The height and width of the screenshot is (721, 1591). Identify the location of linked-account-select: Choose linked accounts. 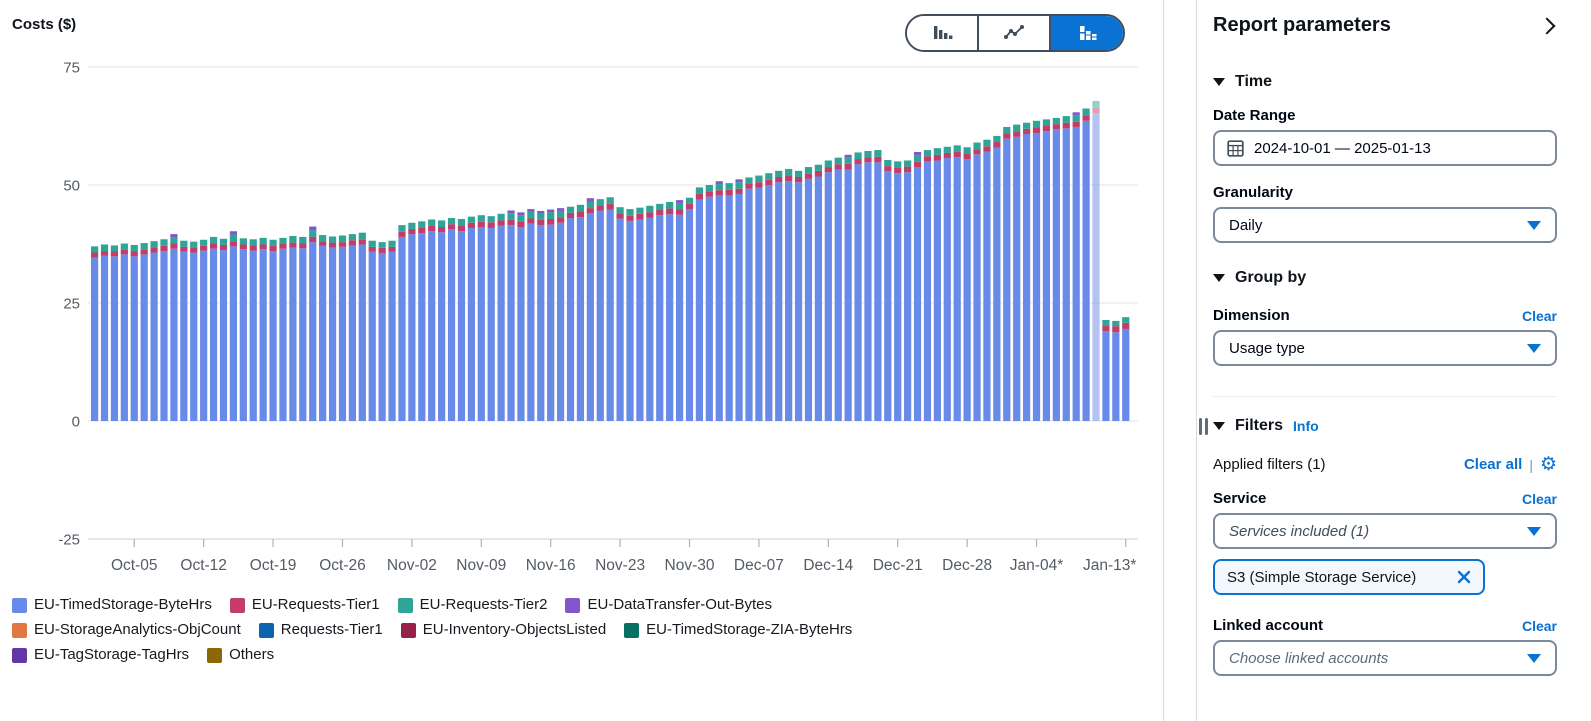
(1385, 658).